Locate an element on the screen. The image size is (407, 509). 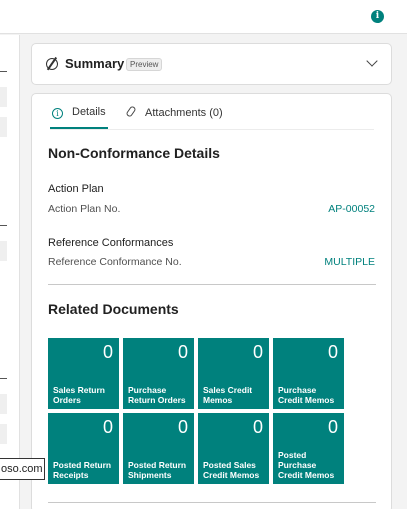
field-label-reference-no: Reference Conformance No. is located at coordinates (115, 262).